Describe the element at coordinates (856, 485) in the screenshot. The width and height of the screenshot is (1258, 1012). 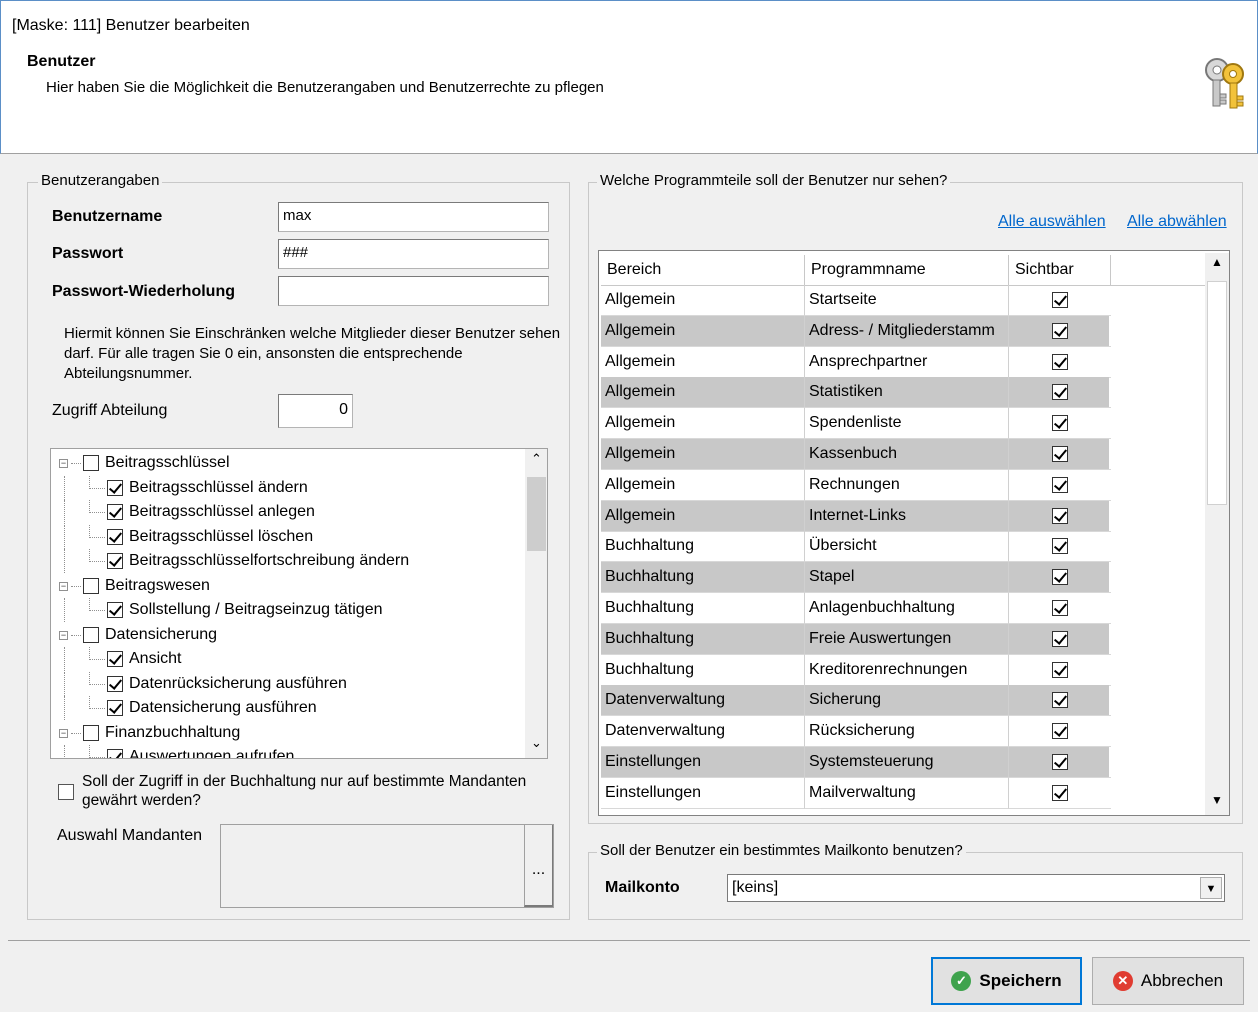
I see `table-row: Allgemein Rechnungen` at that location.